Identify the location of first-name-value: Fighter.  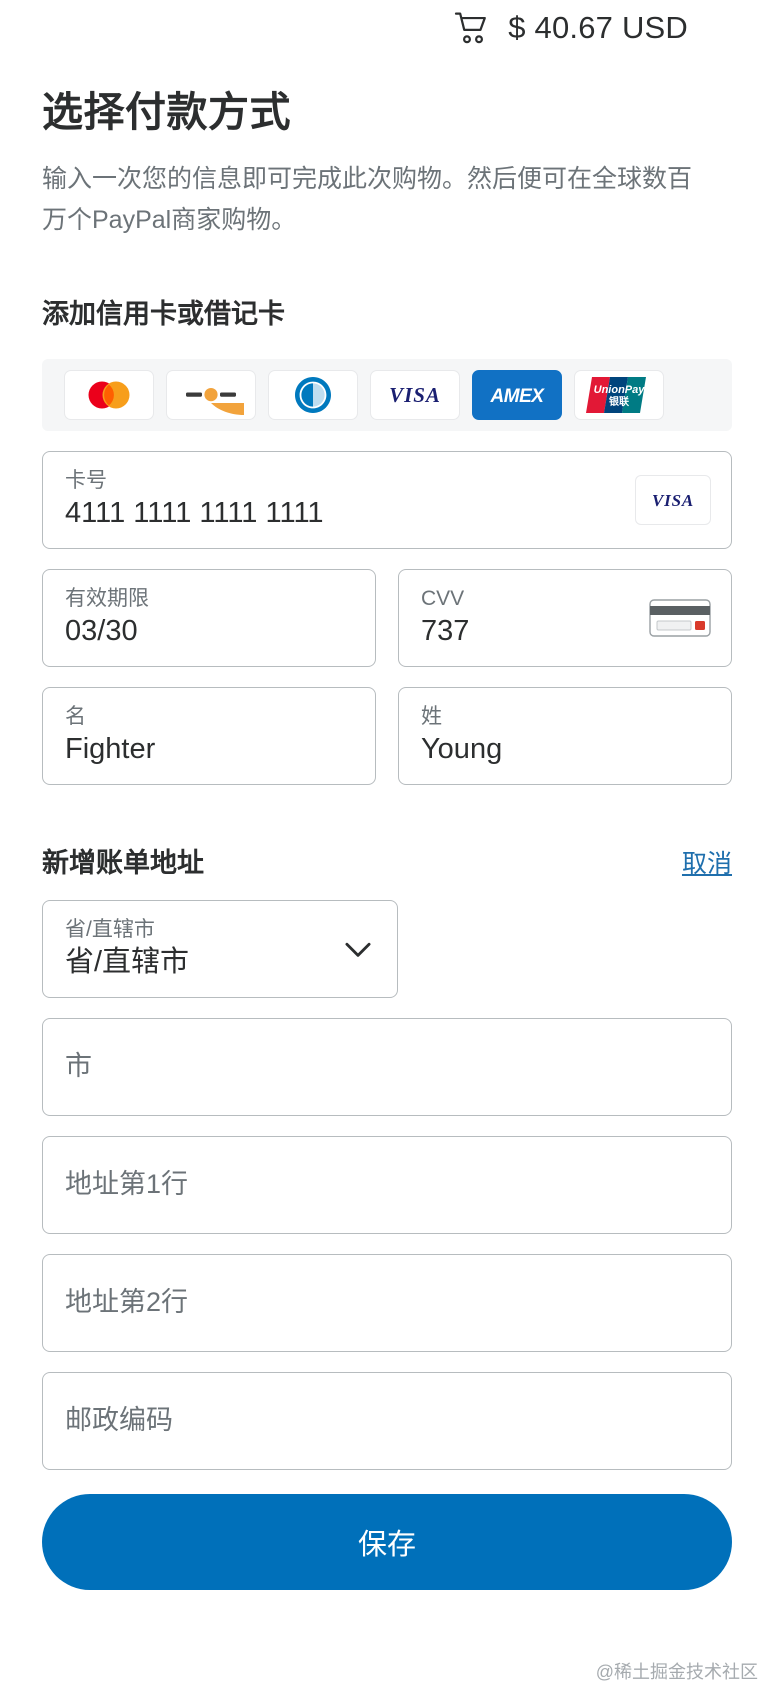
(110, 749).